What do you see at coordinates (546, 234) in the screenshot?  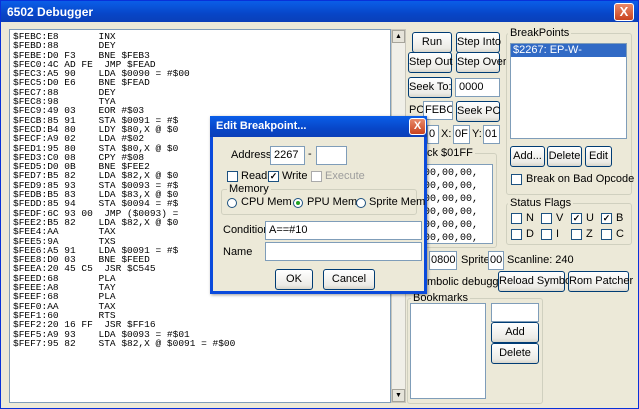 I see `flag-i-checkbox` at bounding box center [546, 234].